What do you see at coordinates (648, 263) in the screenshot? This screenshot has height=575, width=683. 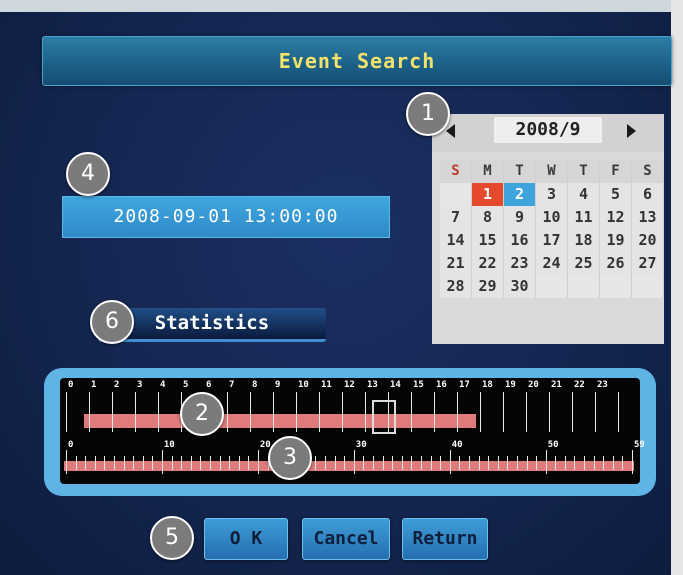 I see `calendar-day: 27` at bounding box center [648, 263].